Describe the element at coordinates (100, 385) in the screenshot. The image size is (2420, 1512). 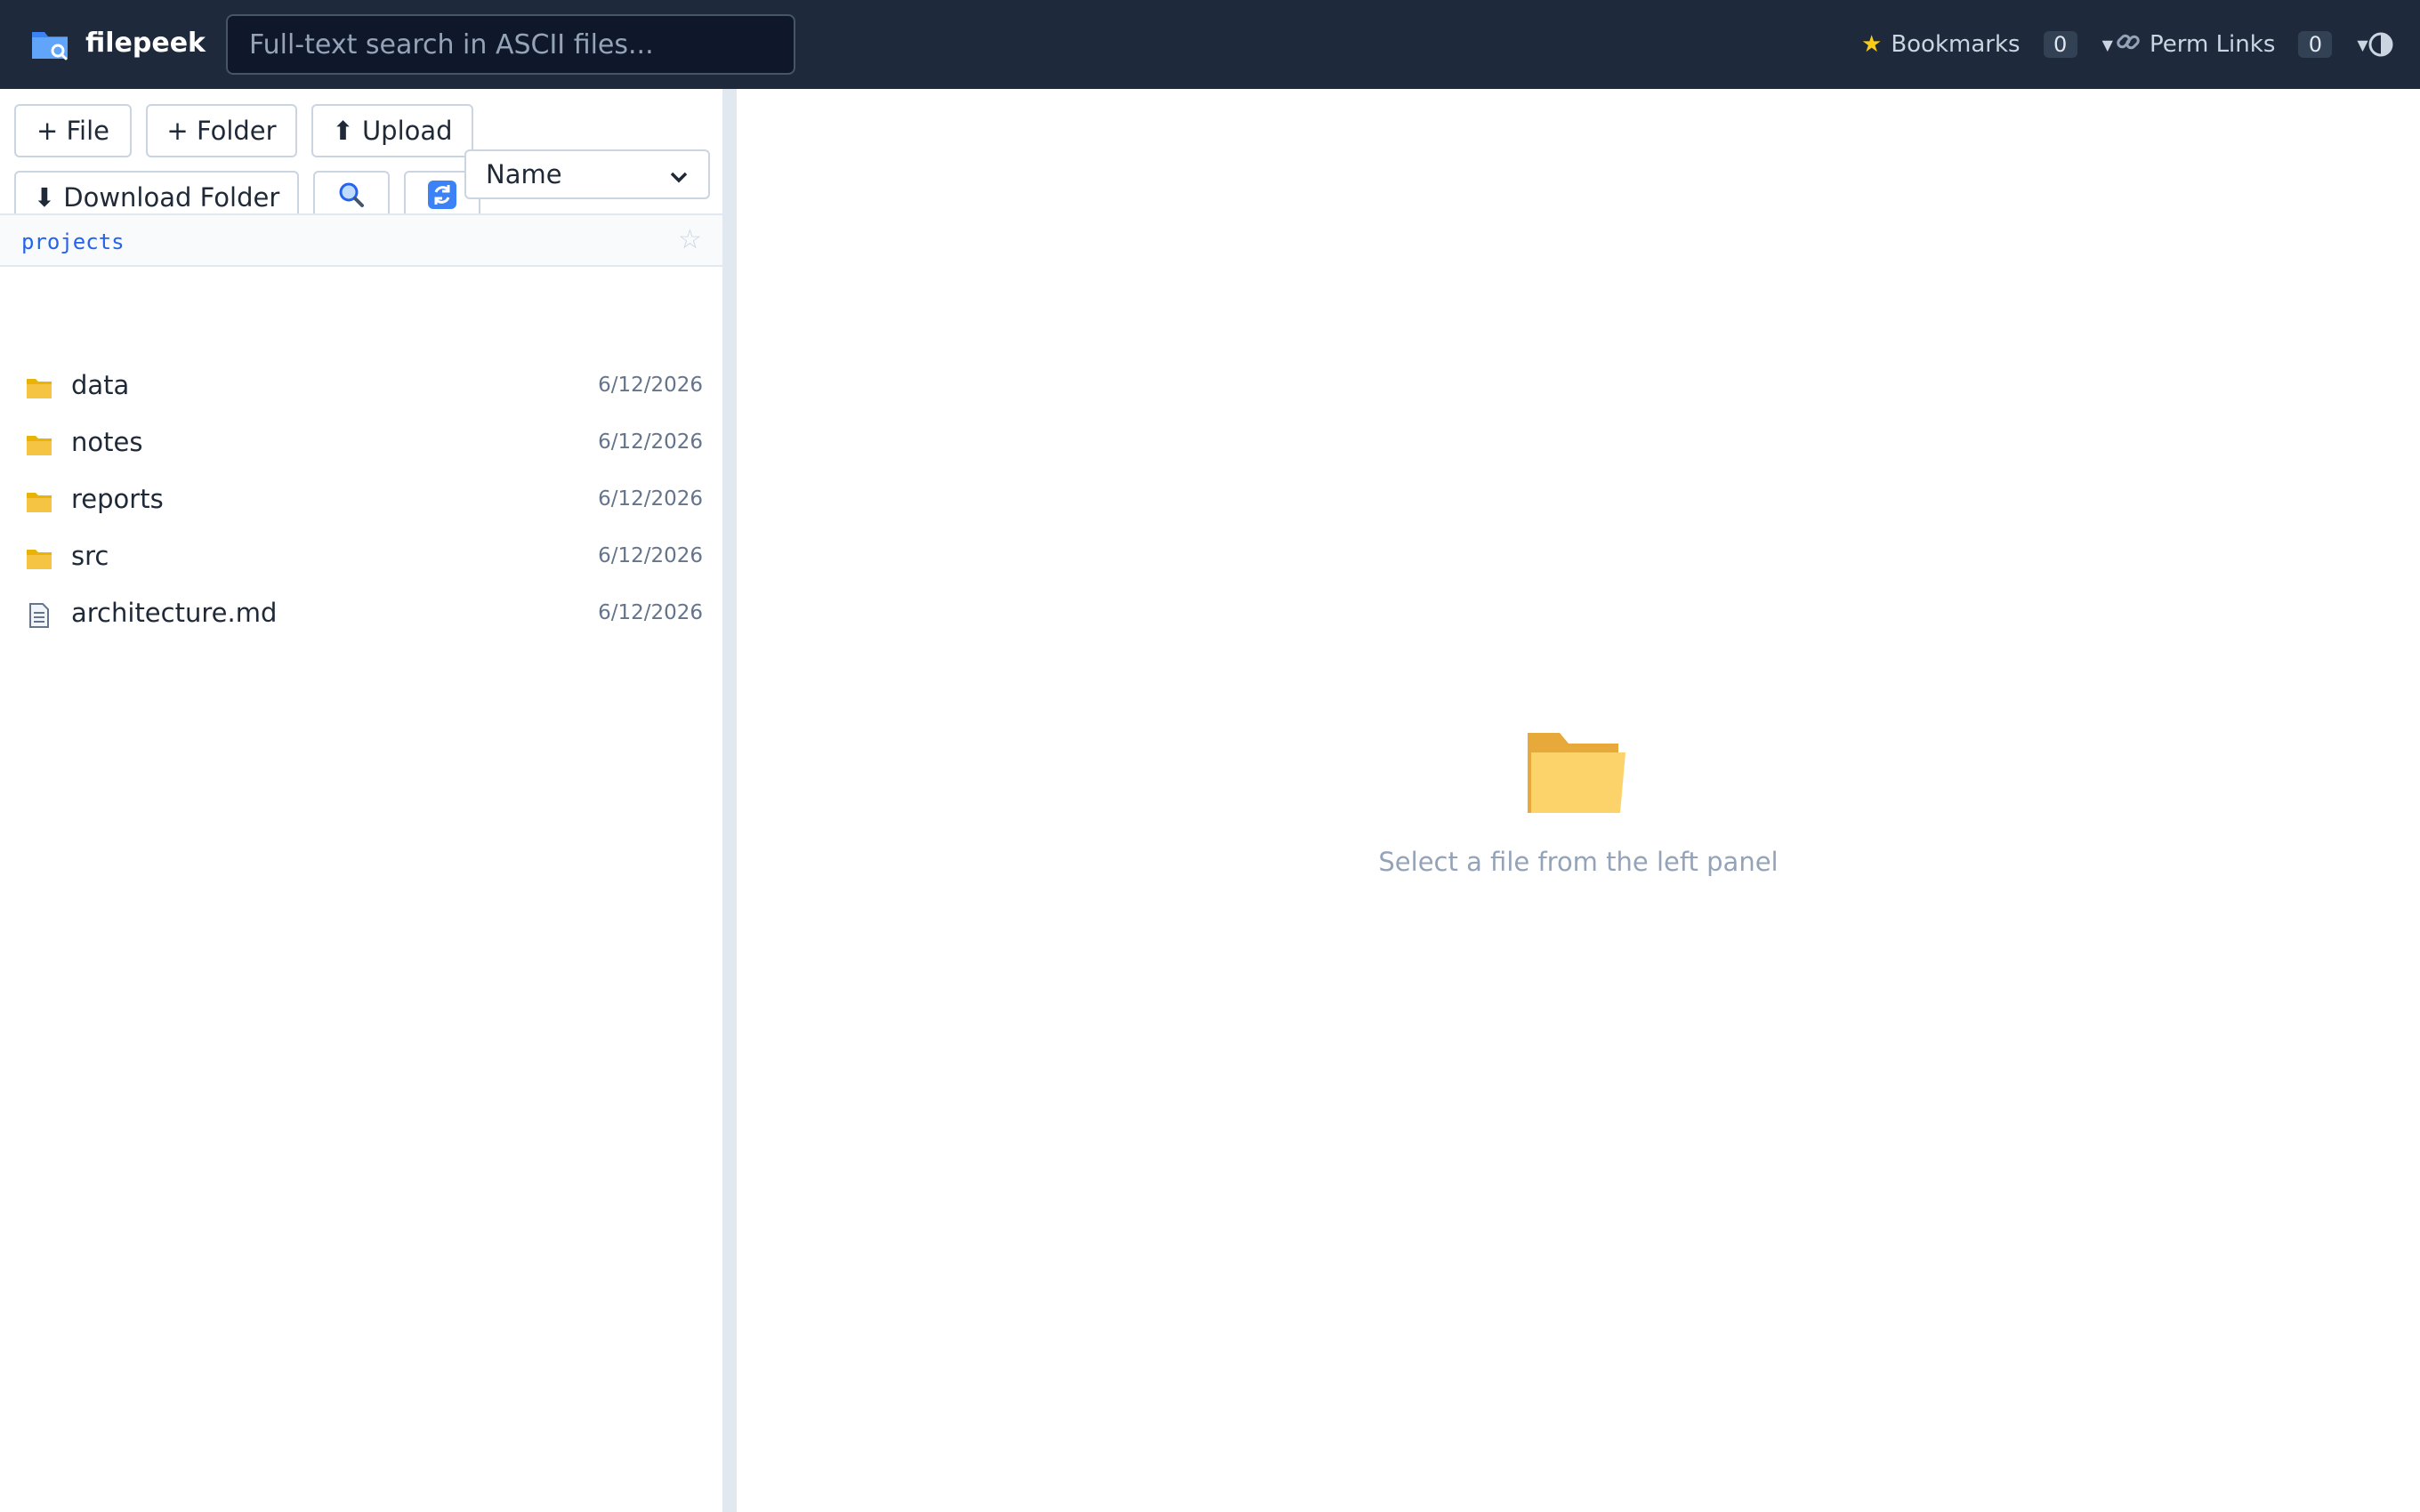
I see `file-name: data` at that location.